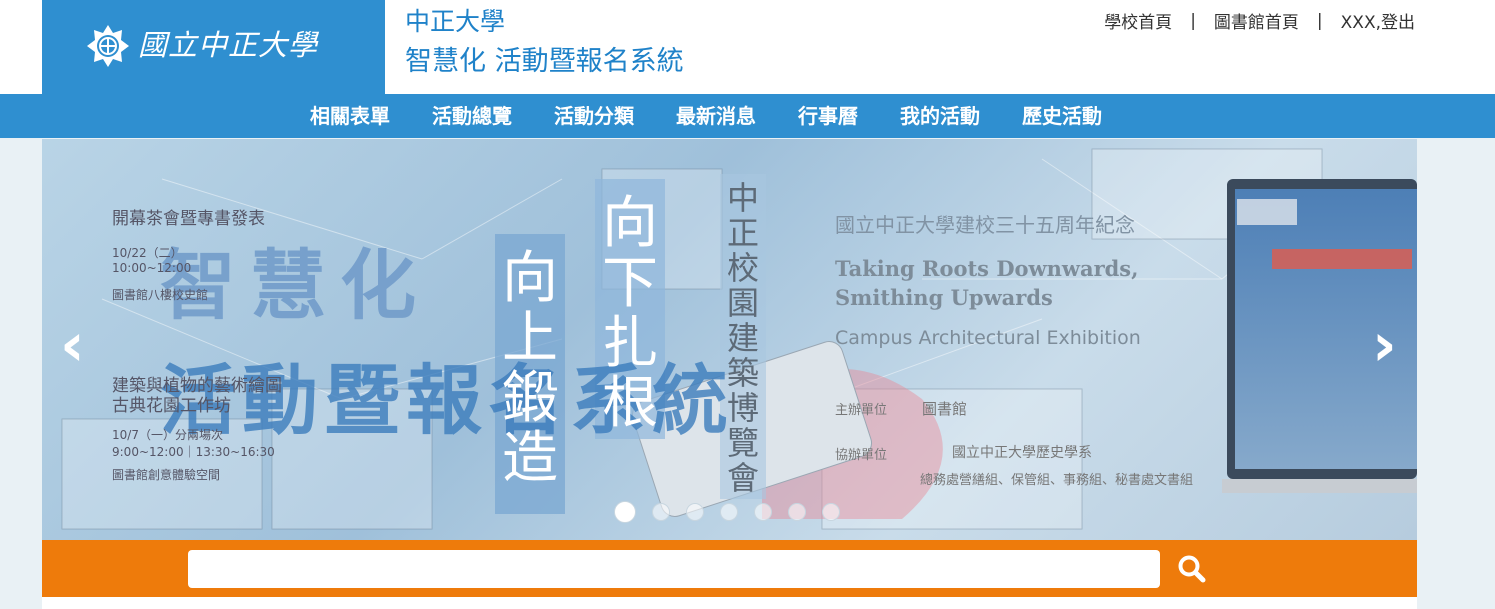 This screenshot has height=609, width=1495. Describe the element at coordinates (544, 44) in the screenshot. I see `site-title: 中正大學 智慧化 活動暨報名系統` at that location.